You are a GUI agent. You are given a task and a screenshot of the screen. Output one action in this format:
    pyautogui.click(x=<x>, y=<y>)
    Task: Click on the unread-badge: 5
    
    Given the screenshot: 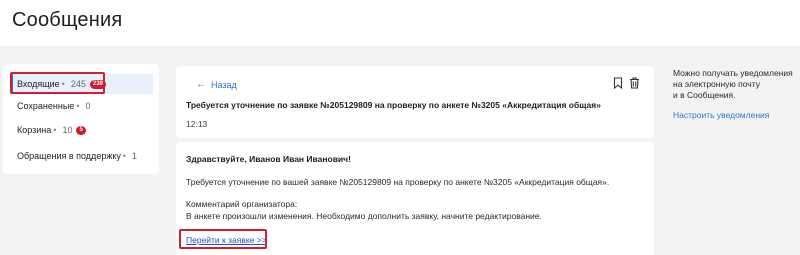 What is the action you would take?
    pyautogui.click(x=81, y=130)
    